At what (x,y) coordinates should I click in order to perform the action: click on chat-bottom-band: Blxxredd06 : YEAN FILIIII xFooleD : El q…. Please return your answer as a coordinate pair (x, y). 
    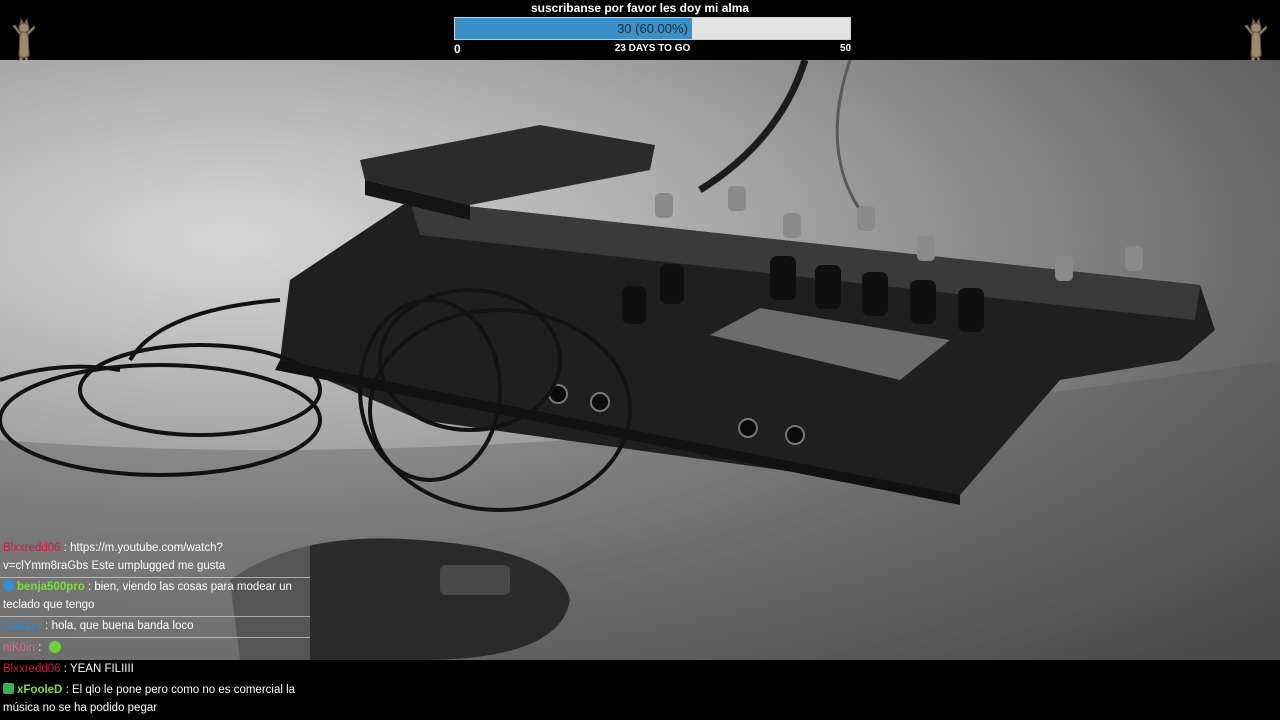
    Looking at the image, I should click on (640, 690).